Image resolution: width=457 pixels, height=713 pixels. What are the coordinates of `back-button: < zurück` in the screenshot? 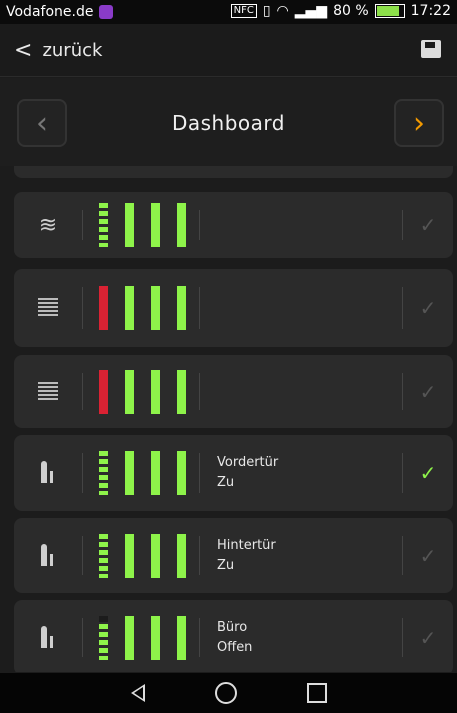 It's located at (58, 50).